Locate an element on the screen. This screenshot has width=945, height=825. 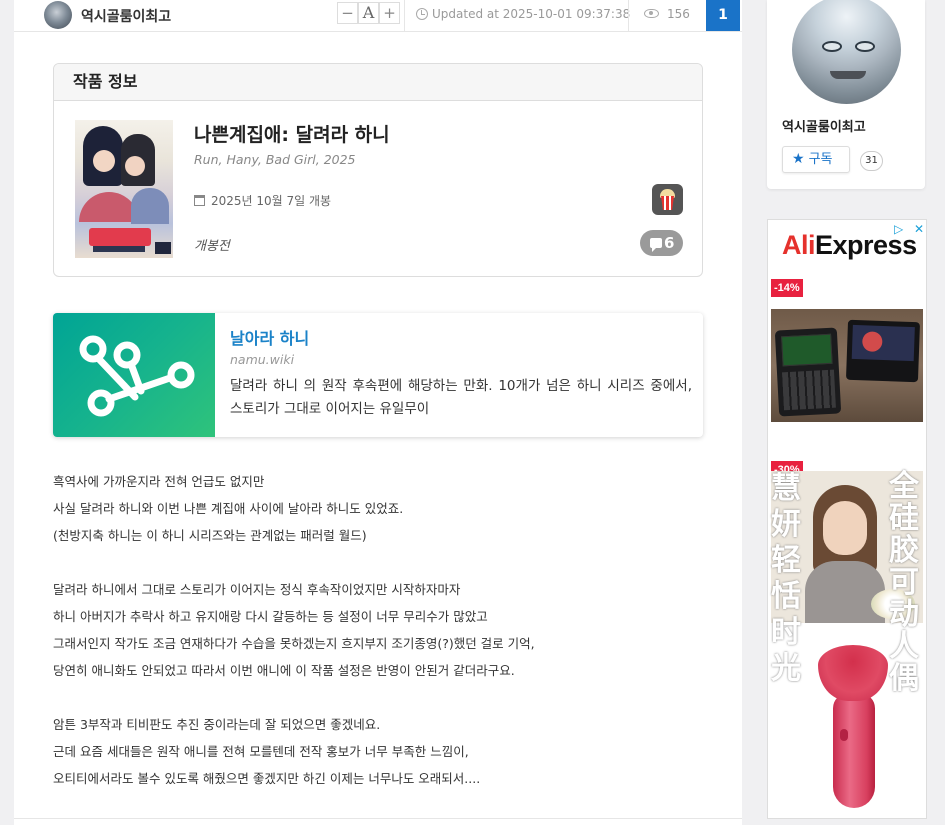
ad-product-handheld-pc is located at coordinates (847, 365).